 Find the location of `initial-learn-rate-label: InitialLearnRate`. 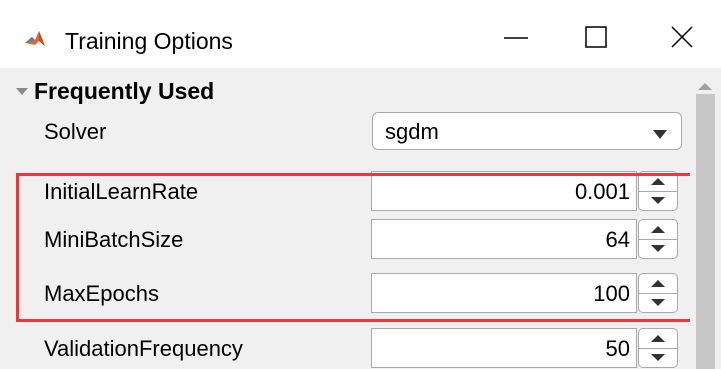

initial-learn-rate-label: InitialLearnRate is located at coordinates (121, 191).